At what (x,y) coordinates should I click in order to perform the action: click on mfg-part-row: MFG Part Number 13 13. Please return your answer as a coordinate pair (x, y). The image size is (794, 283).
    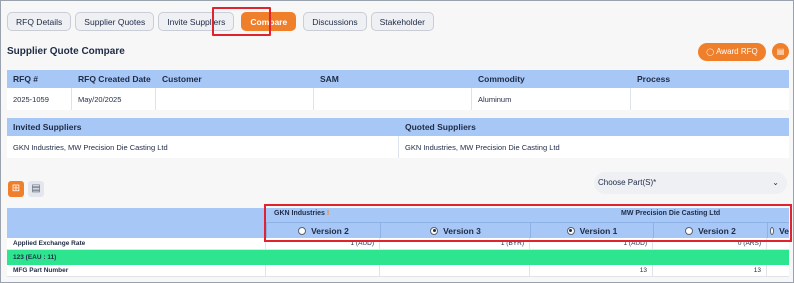
    Looking at the image, I should click on (398, 271).